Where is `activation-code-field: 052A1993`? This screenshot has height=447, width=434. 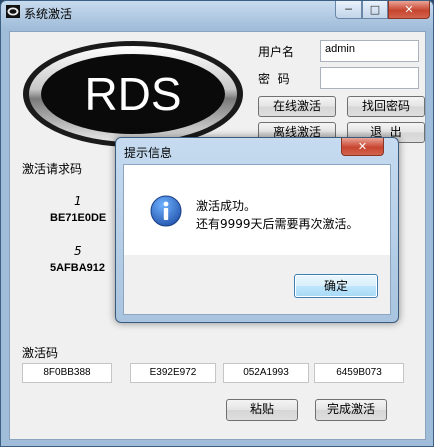 activation-code-field: 052A1993 is located at coordinates (266, 373).